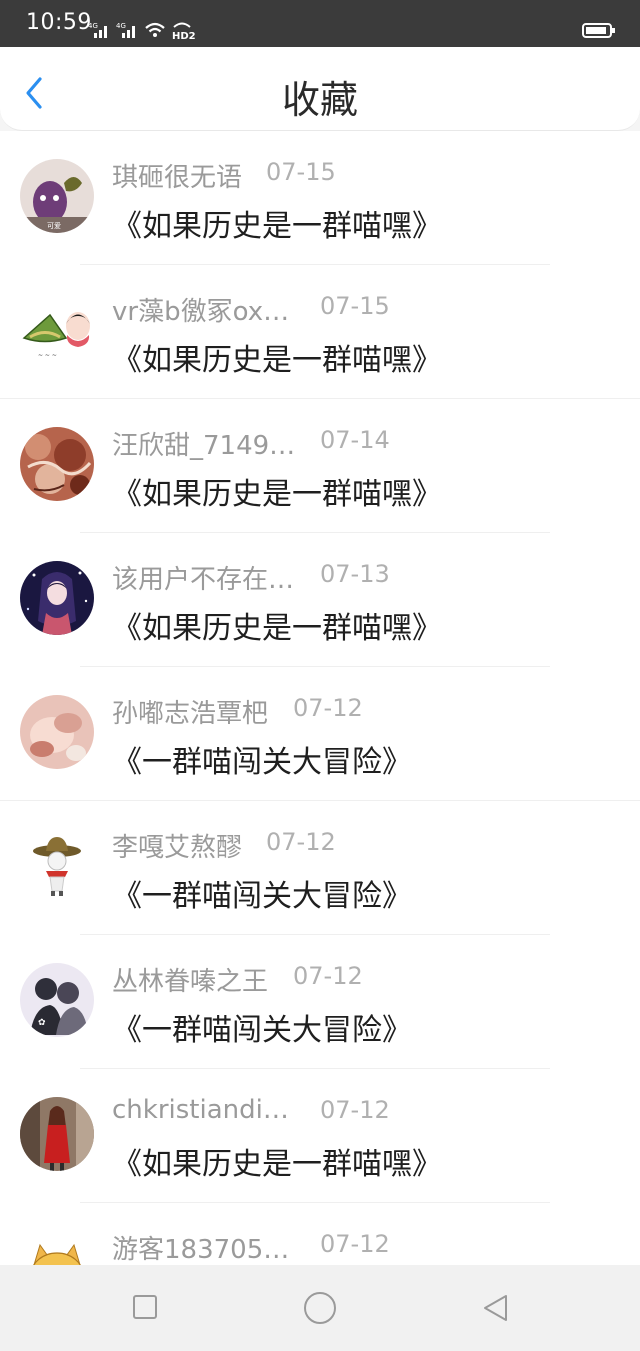 Image resolution: width=640 pixels, height=1351 pixels. I want to click on date: 07-13, so click(355, 574).